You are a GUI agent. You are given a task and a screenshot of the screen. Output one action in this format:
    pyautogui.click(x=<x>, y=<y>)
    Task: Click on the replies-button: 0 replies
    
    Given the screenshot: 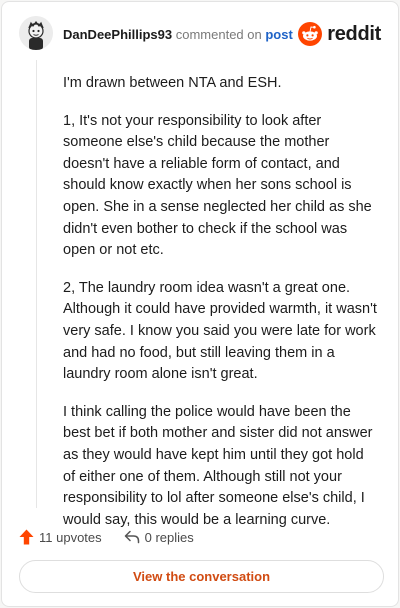 What is the action you would take?
    pyautogui.click(x=159, y=537)
    